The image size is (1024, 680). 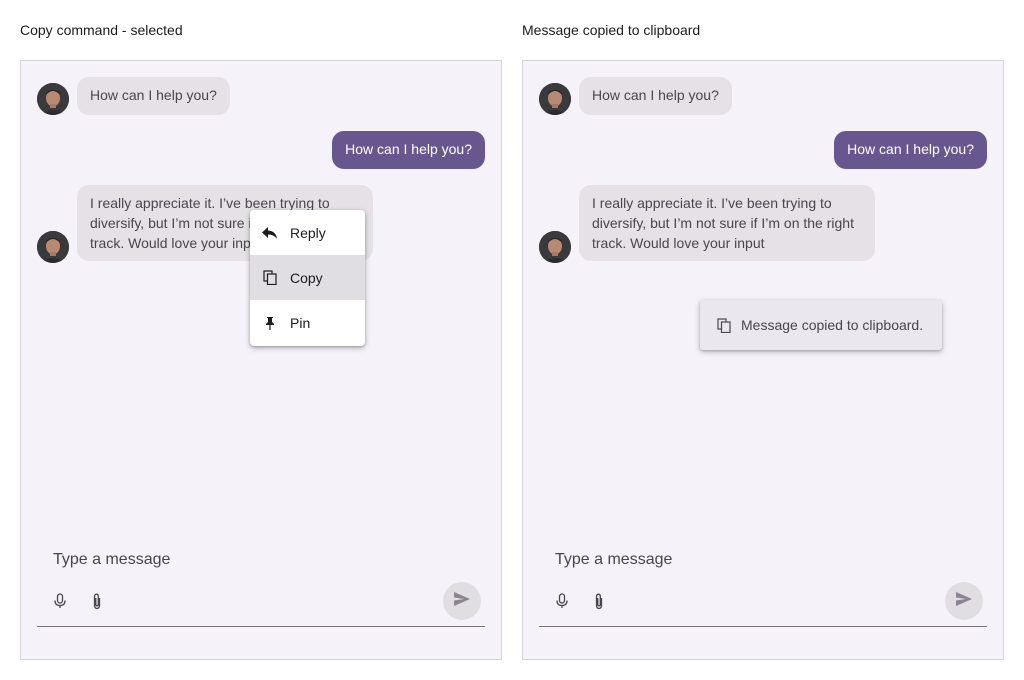 I want to click on snackbar-text: Message copied to clipboard., so click(x=832, y=325).